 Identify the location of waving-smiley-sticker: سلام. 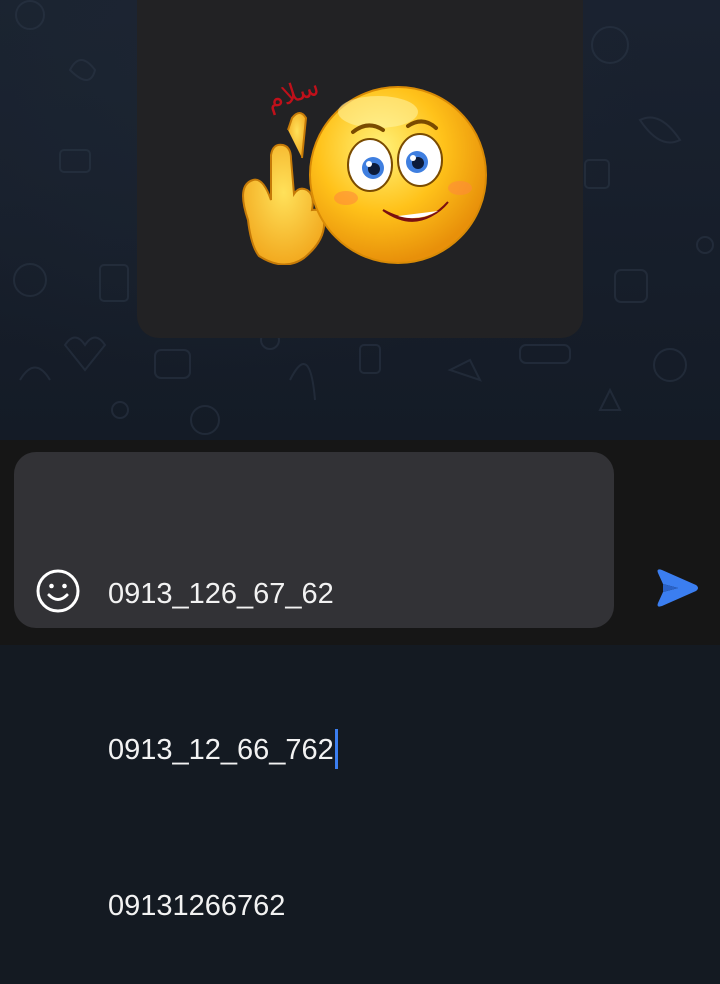
(364, 168).